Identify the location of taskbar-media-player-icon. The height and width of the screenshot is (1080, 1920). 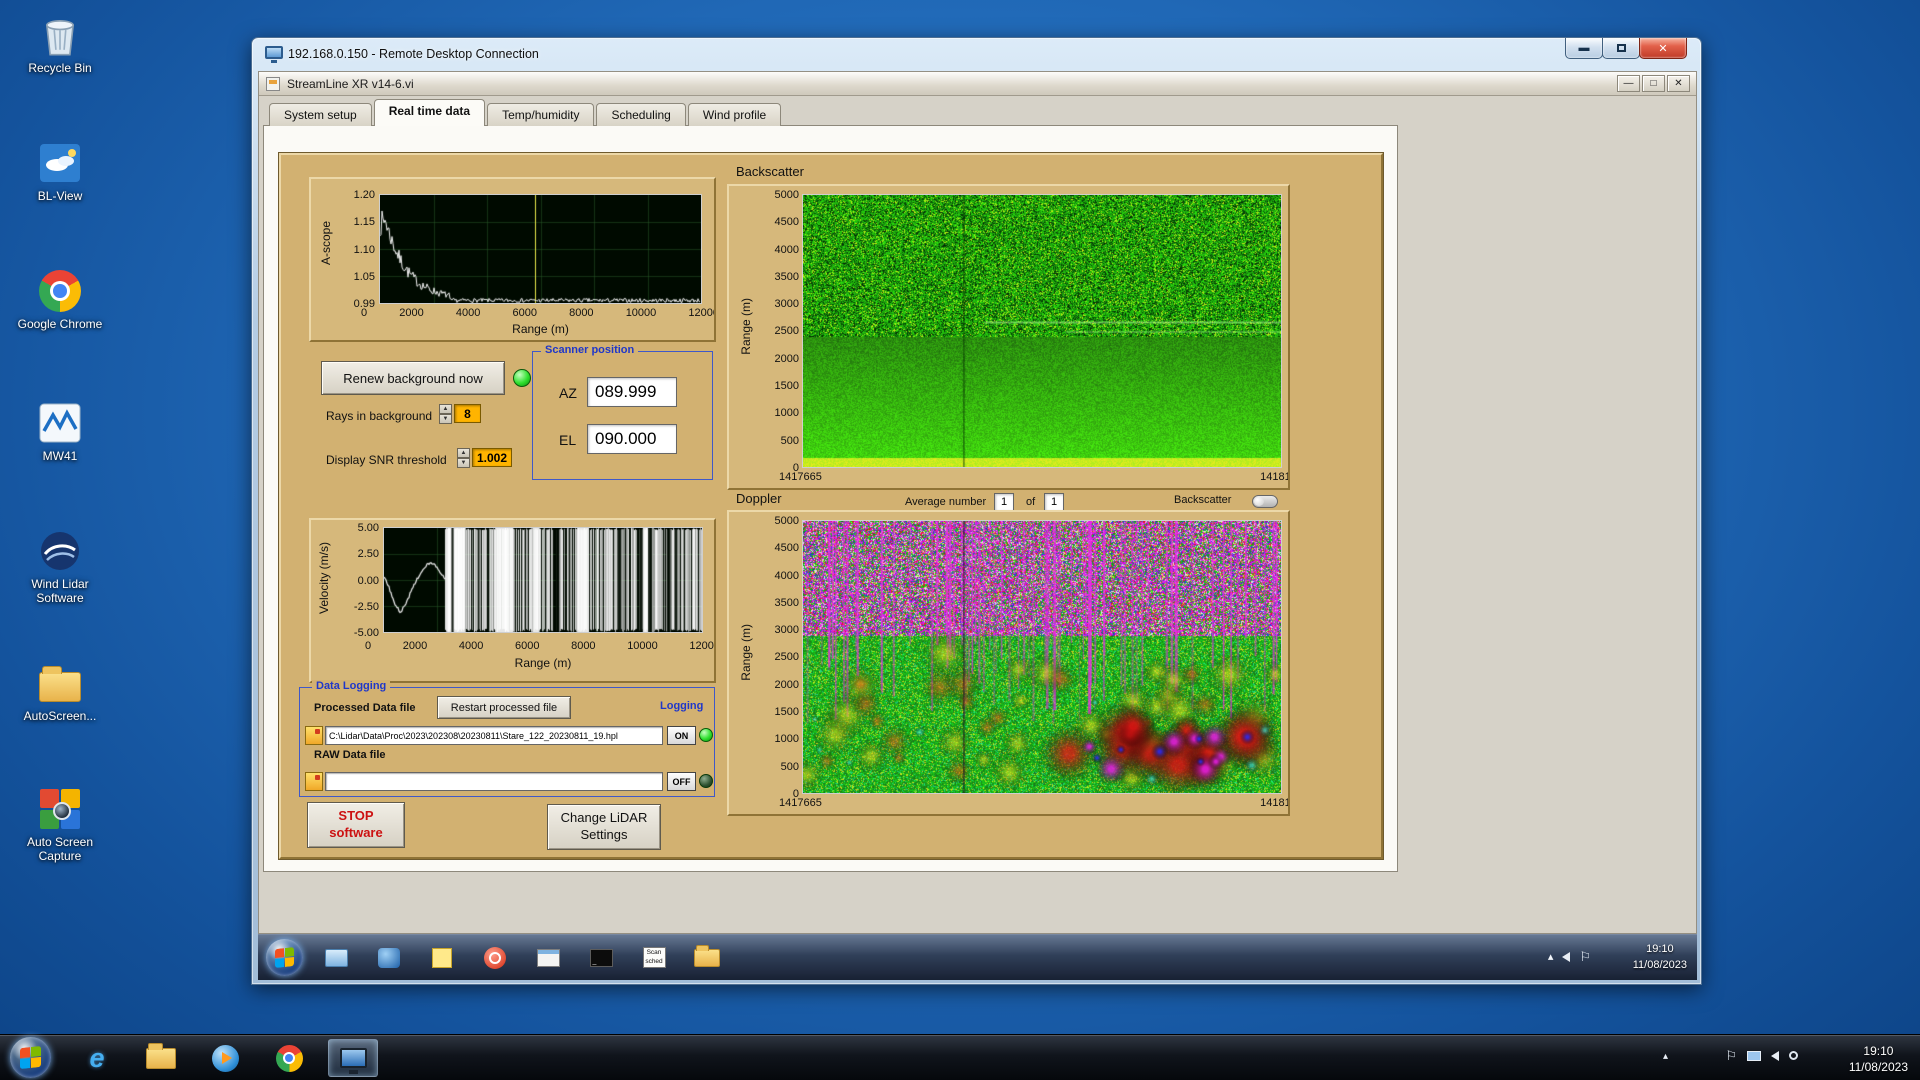
(225, 1058).